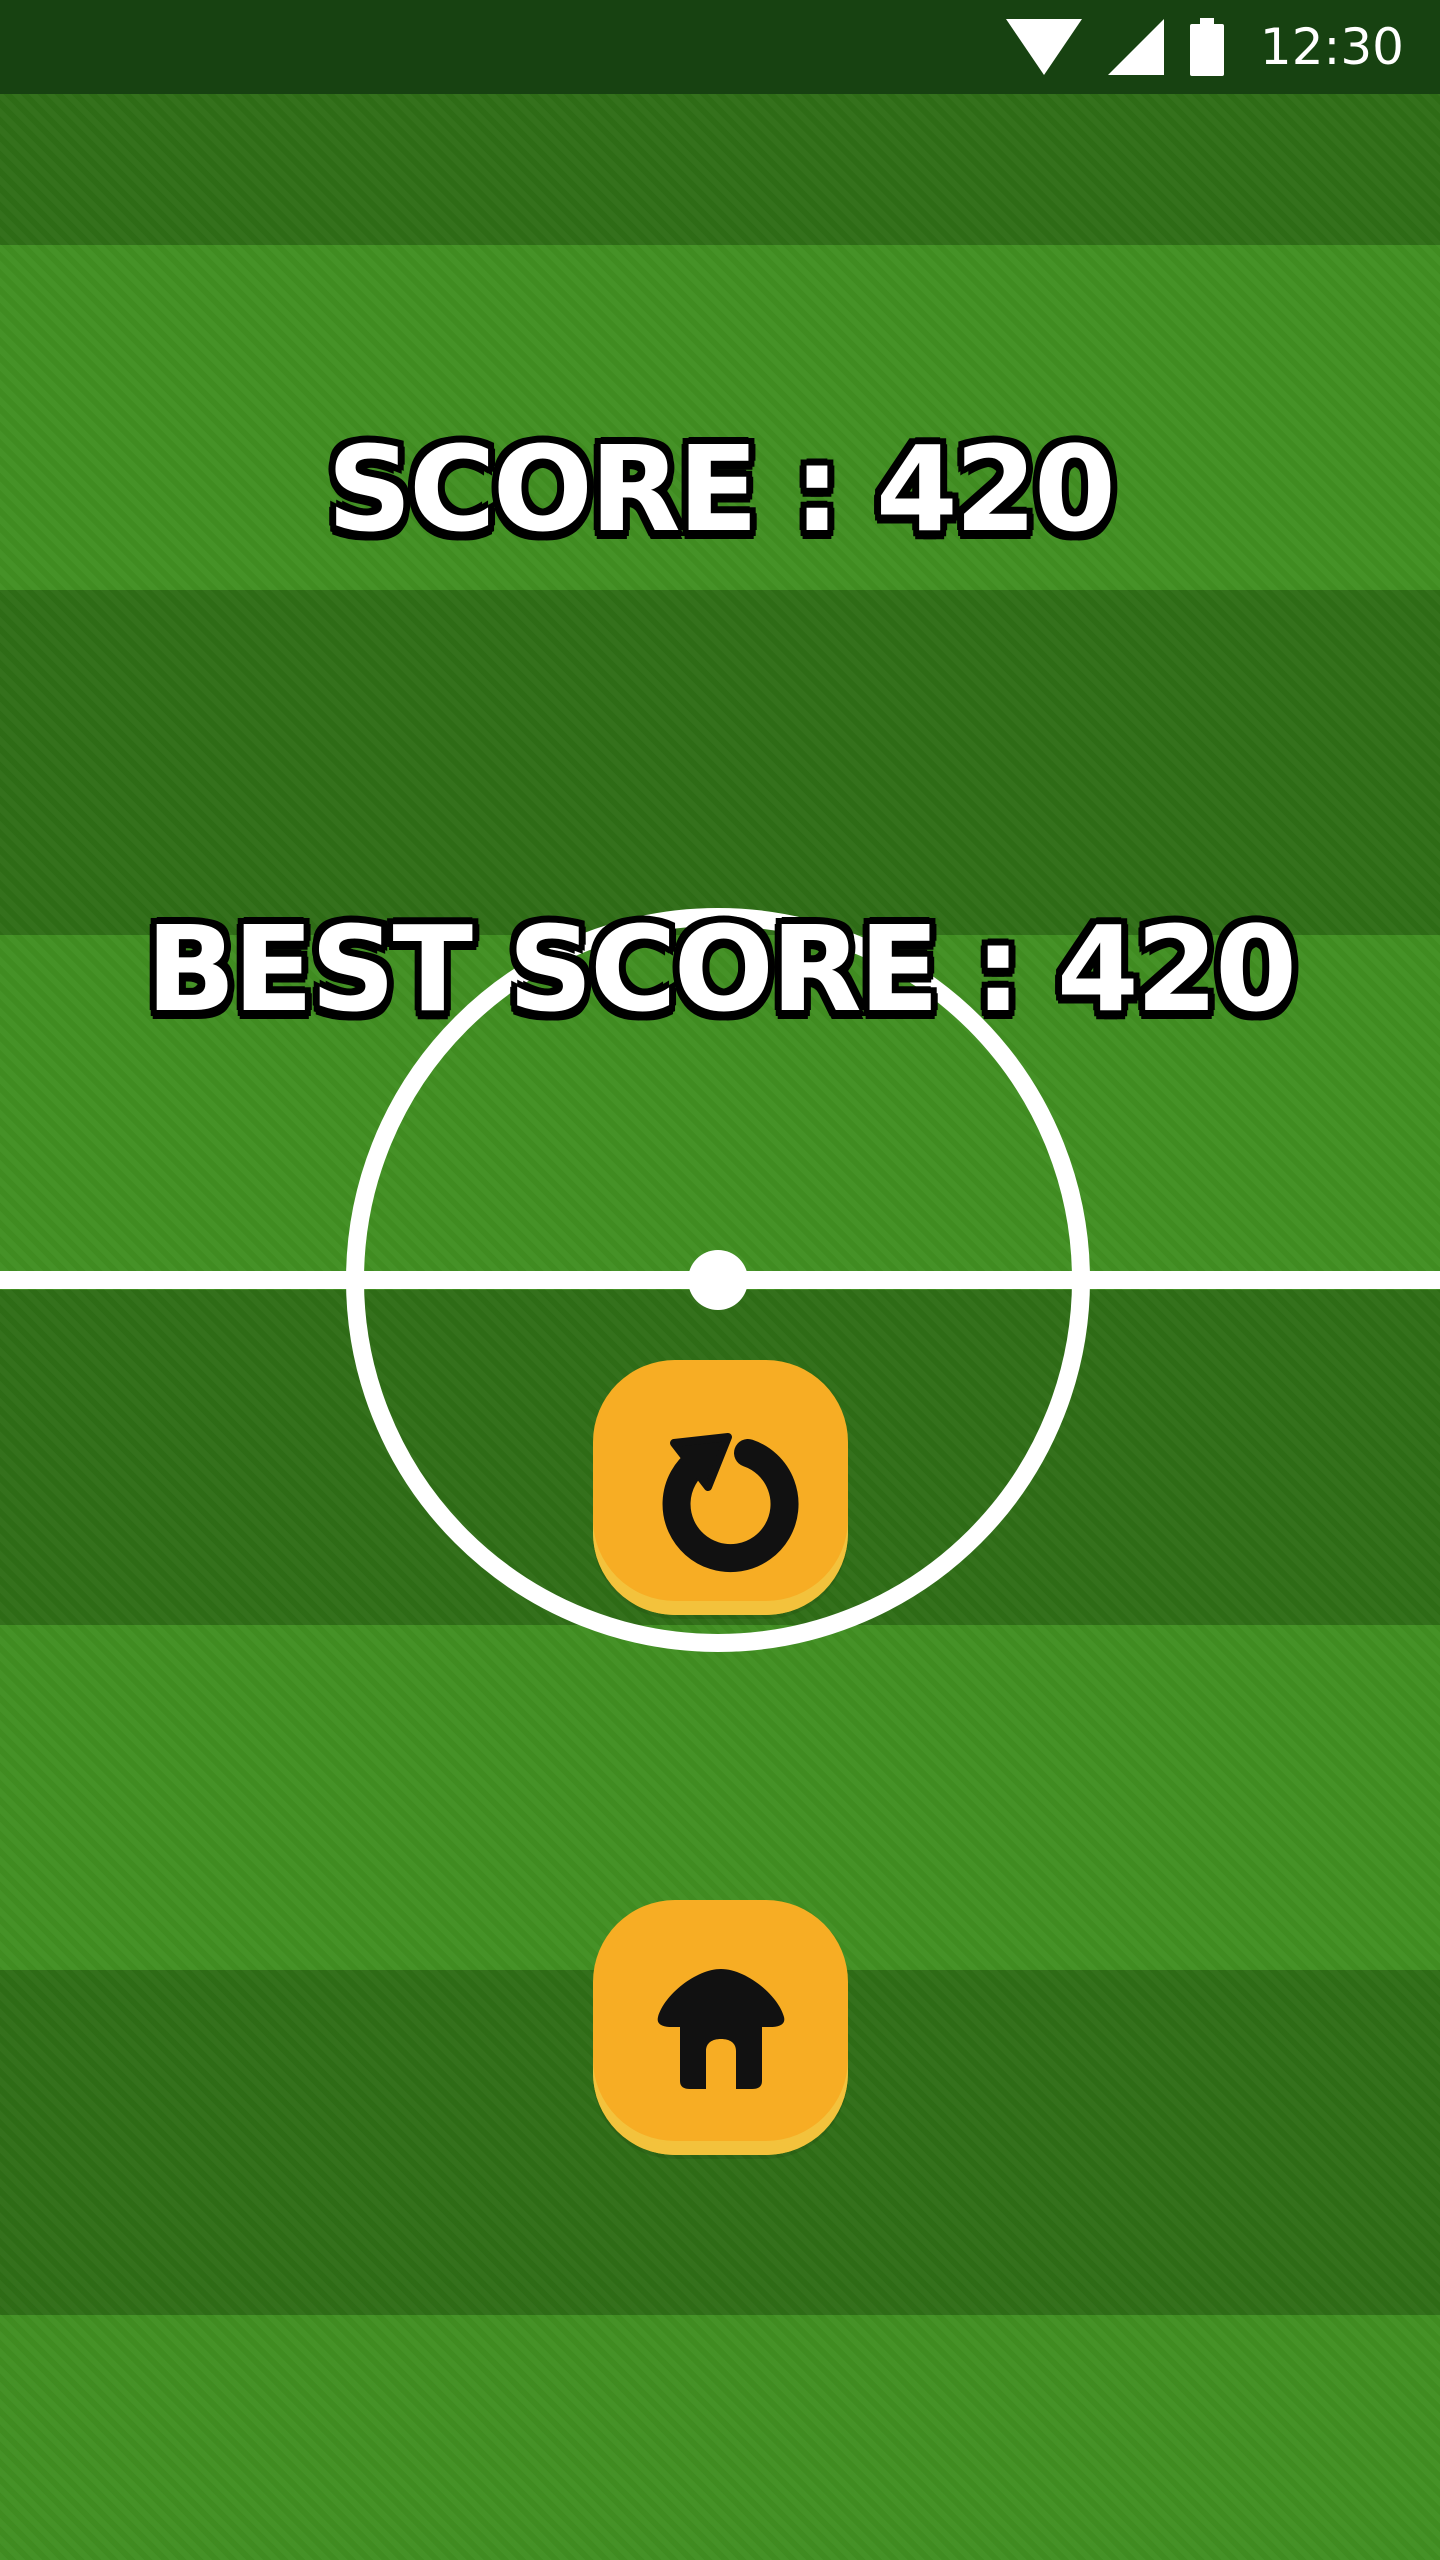 The image size is (1440, 2560). Describe the element at coordinates (721, 489) in the screenshot. I see `score-label: SCORE : 420` at that location.